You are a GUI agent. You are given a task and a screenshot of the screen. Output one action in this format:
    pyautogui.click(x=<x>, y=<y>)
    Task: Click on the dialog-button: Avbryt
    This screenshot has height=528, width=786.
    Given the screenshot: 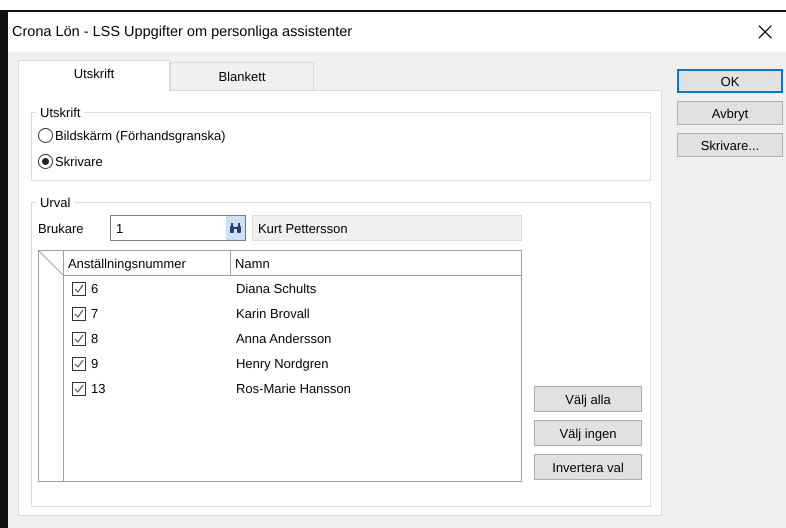 What is the action you would take?
    pyautogui.click(x=730, y=113)
    